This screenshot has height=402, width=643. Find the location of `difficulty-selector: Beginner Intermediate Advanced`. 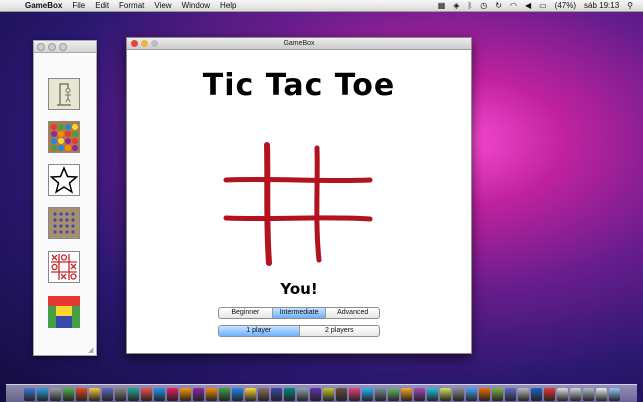

difficulty-selector: Beginner Intermediate Advanced is located at coordinates (299, 313).